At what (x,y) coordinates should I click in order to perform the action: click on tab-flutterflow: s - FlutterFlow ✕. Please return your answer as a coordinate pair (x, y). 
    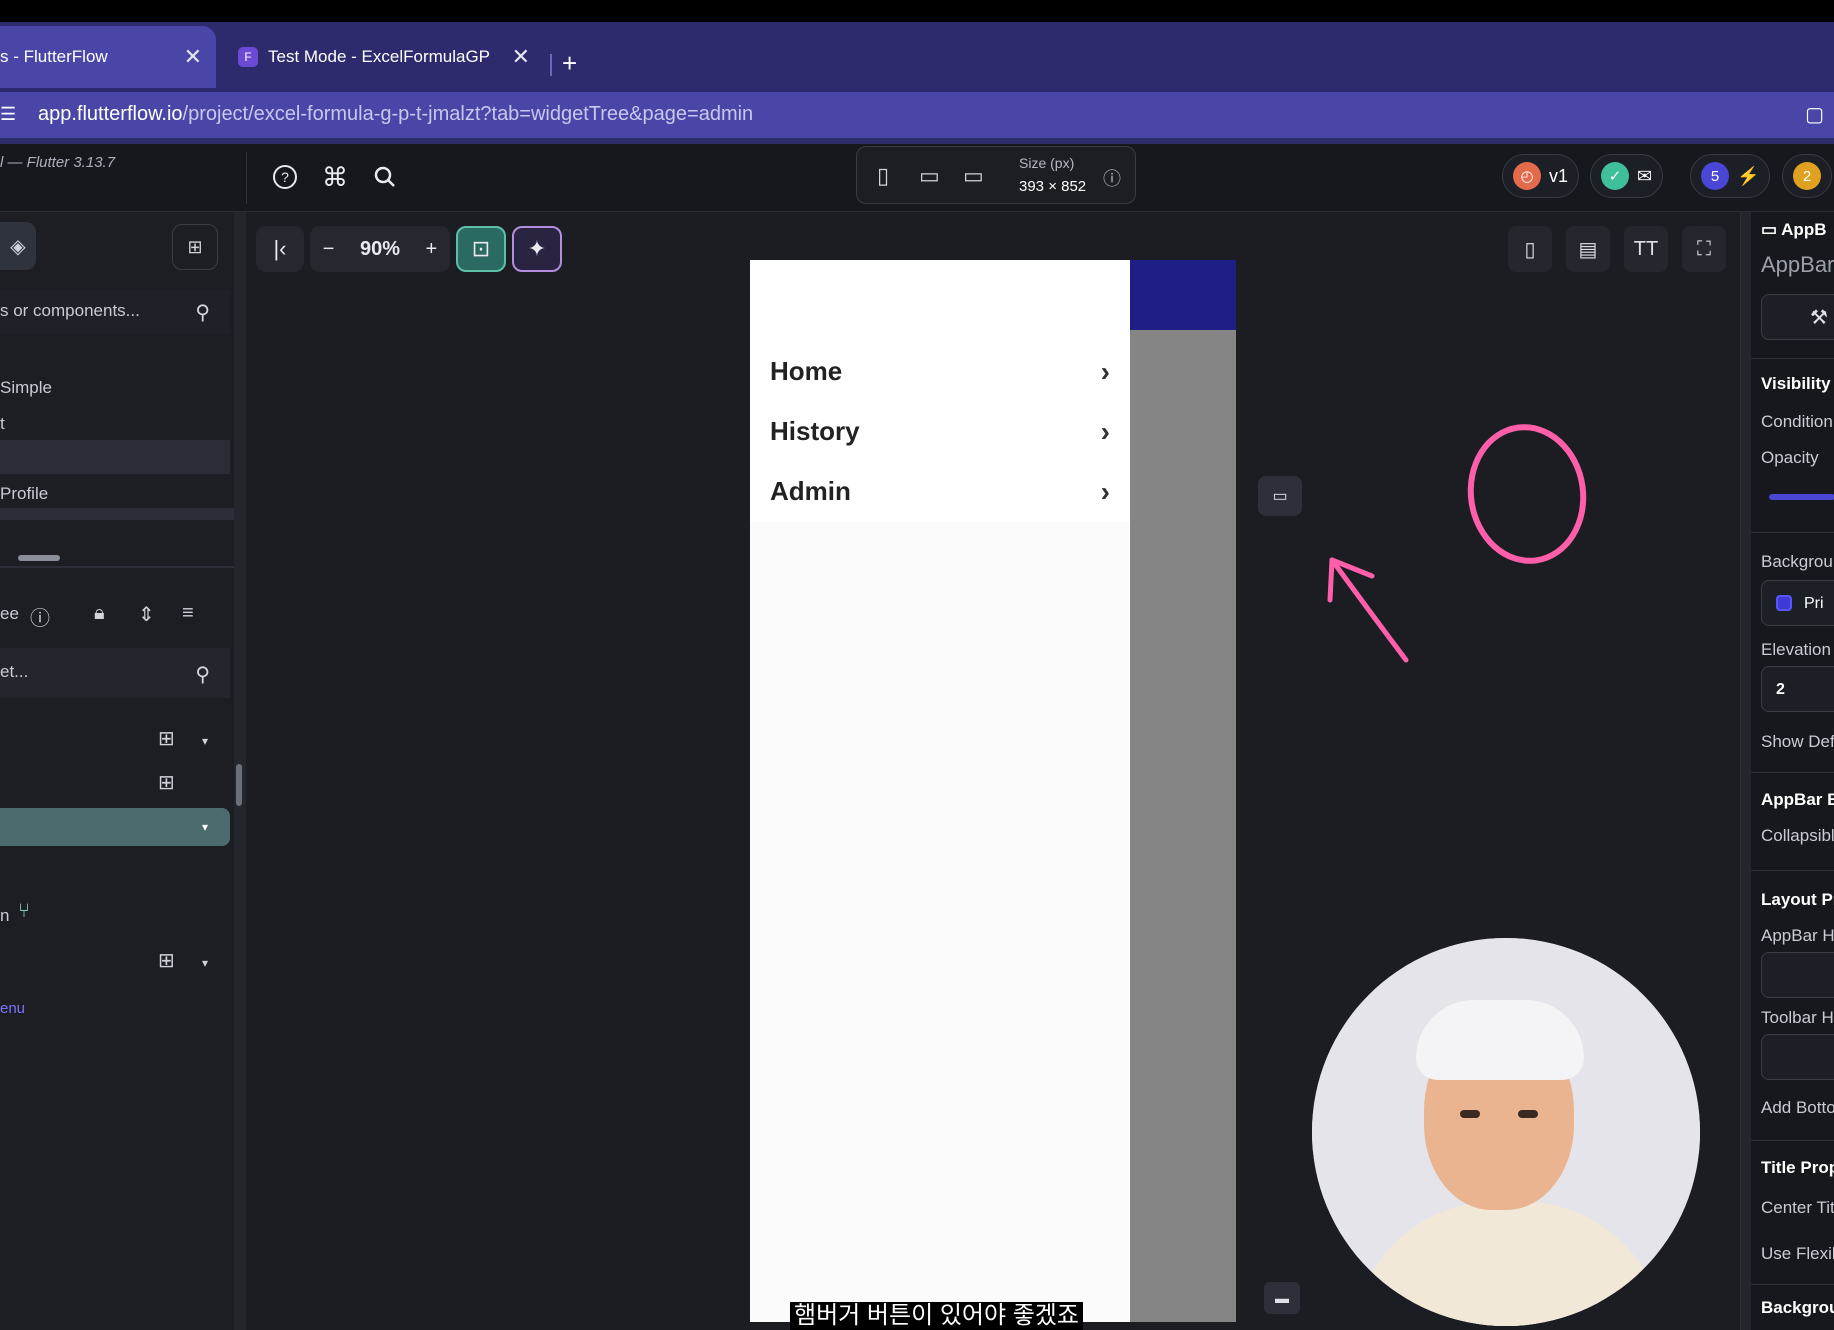
    Looking at the image, I should click on (108, 57).